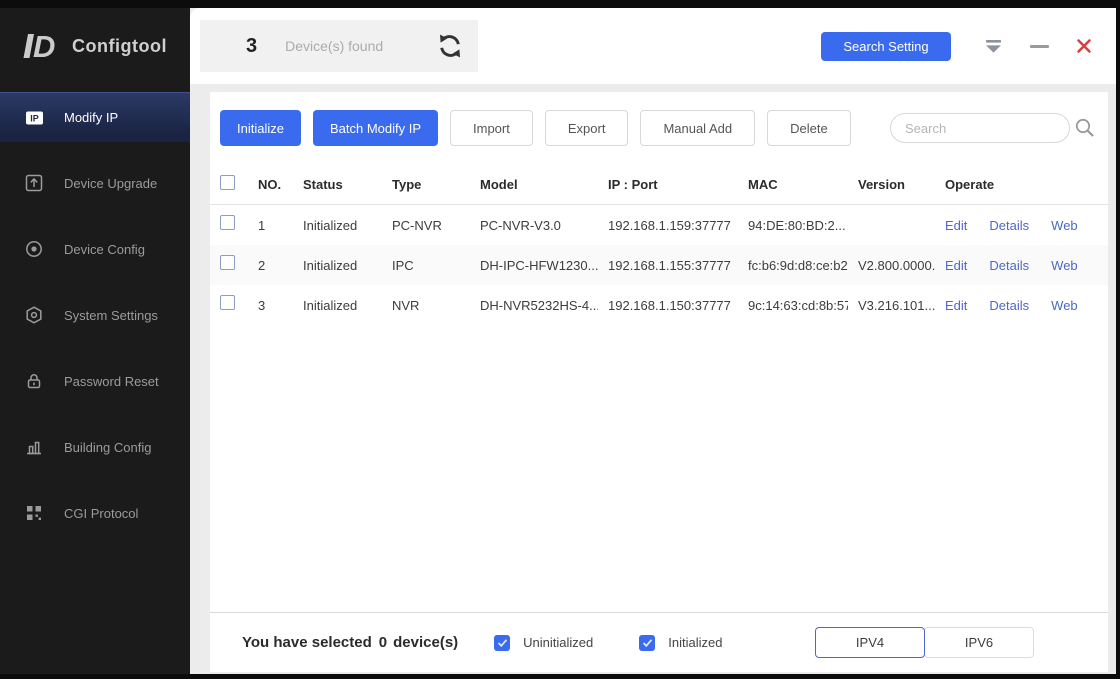 The width and height of the screenshot is (1120, 679). I want to click on sidebar-item-label: Device Upgrade, so click(111, 183).